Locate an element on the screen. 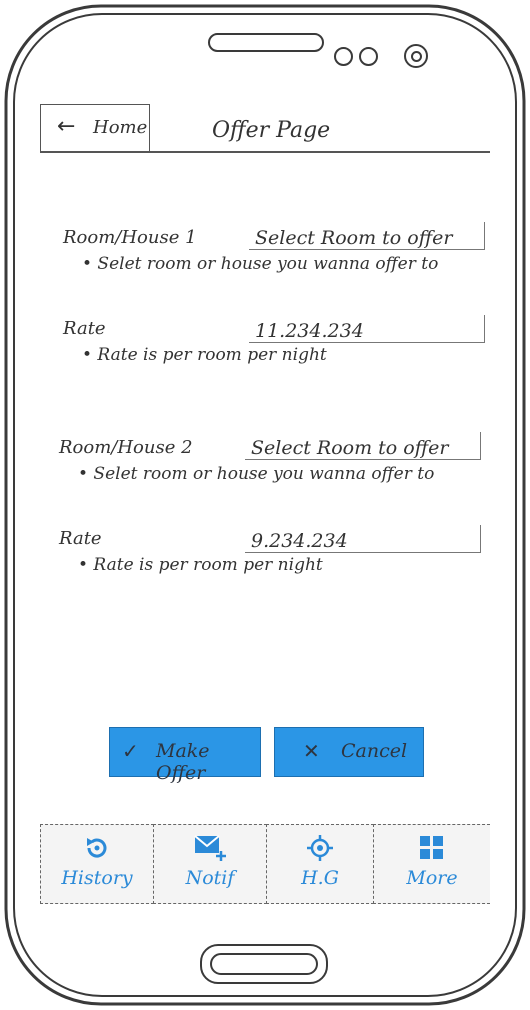 Image resolution: width=530 pixels, height=1010 pixels. rate1-hint: • Rate is per room per night is located at coordinates (204, 355).